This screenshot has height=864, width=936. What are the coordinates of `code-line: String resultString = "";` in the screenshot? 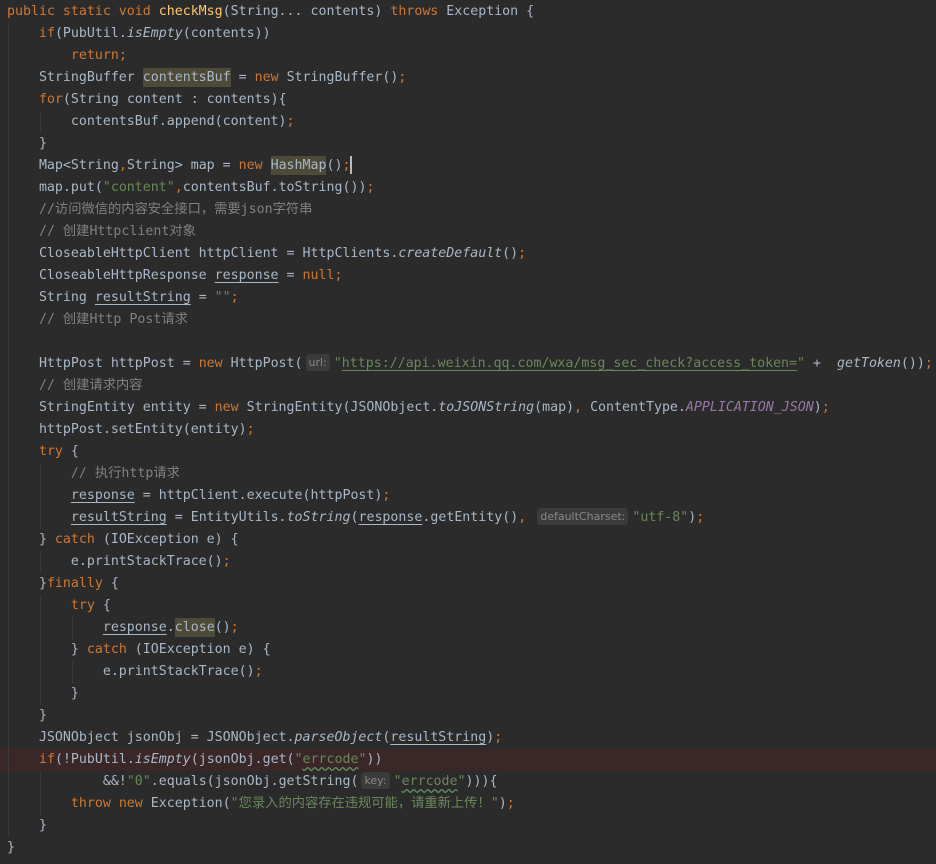 It's located at (468, 298).